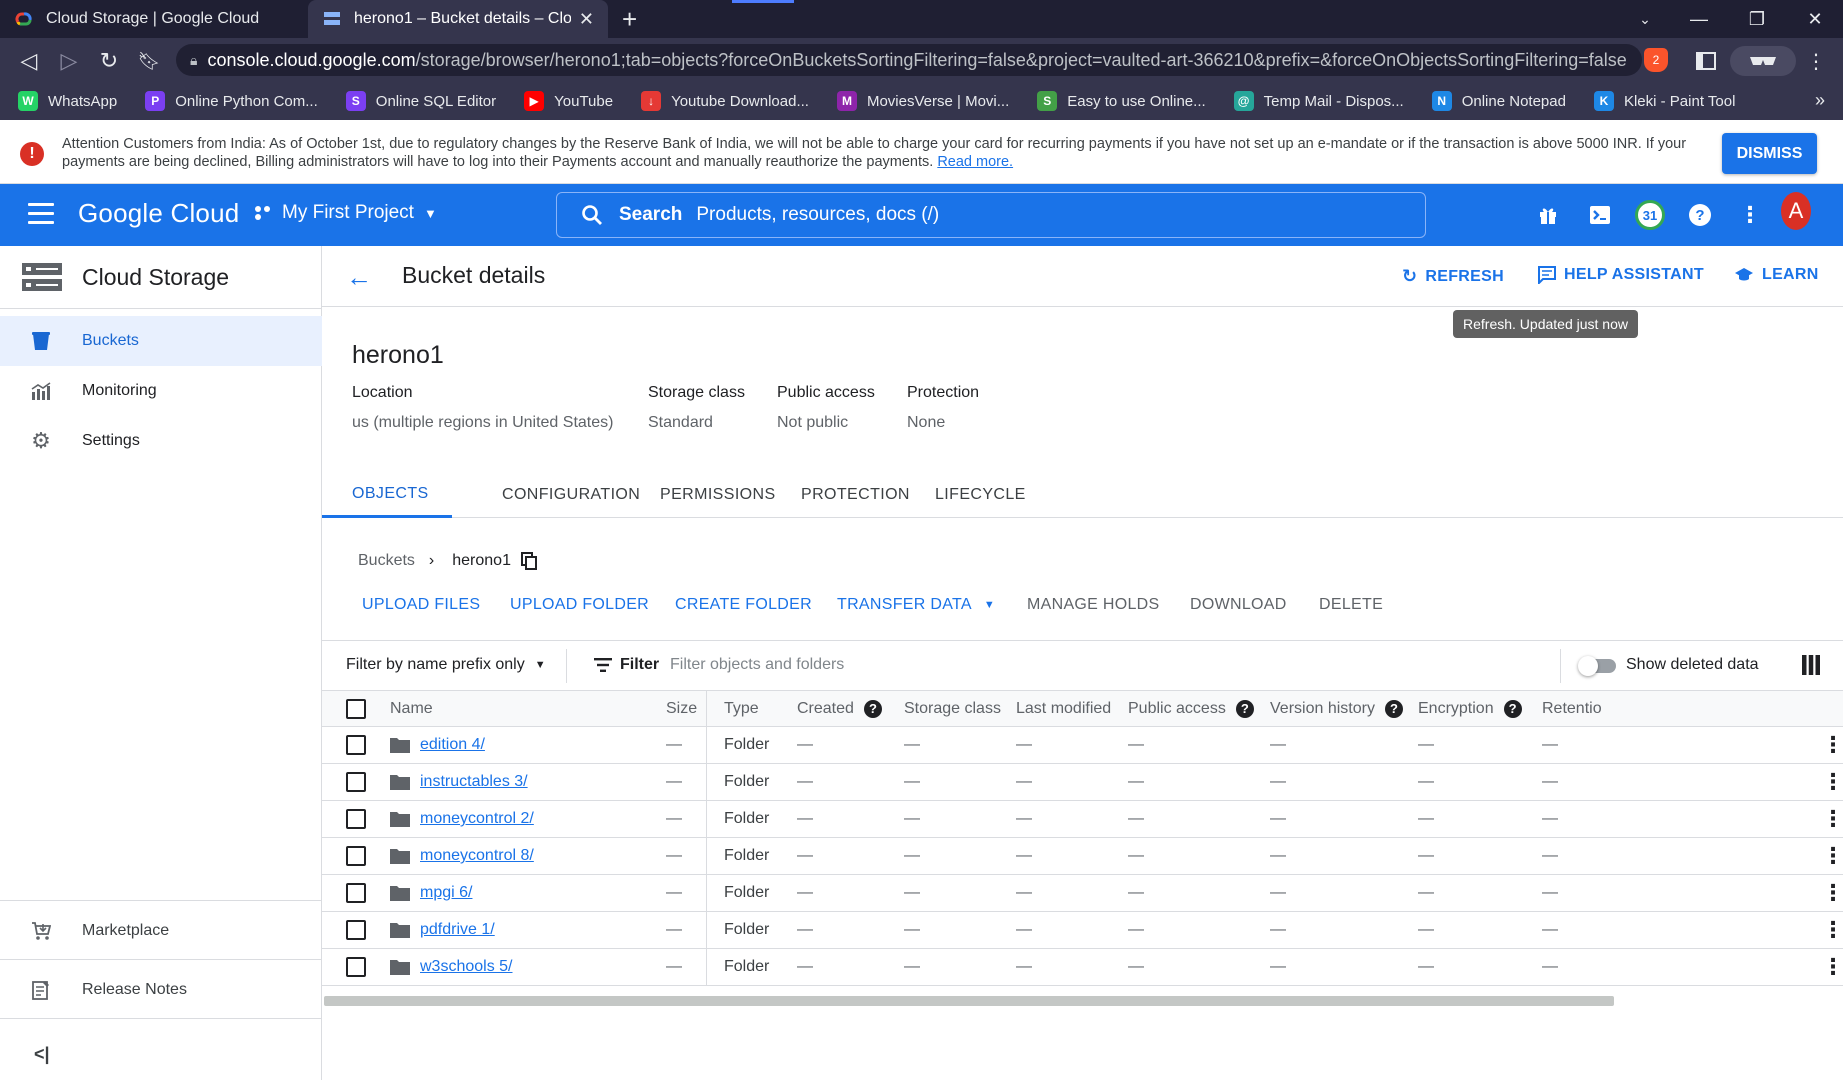  I want to click on table-row: w3schools 5/ — Folder — — — — — — — ⋮, so click(1082, 967).